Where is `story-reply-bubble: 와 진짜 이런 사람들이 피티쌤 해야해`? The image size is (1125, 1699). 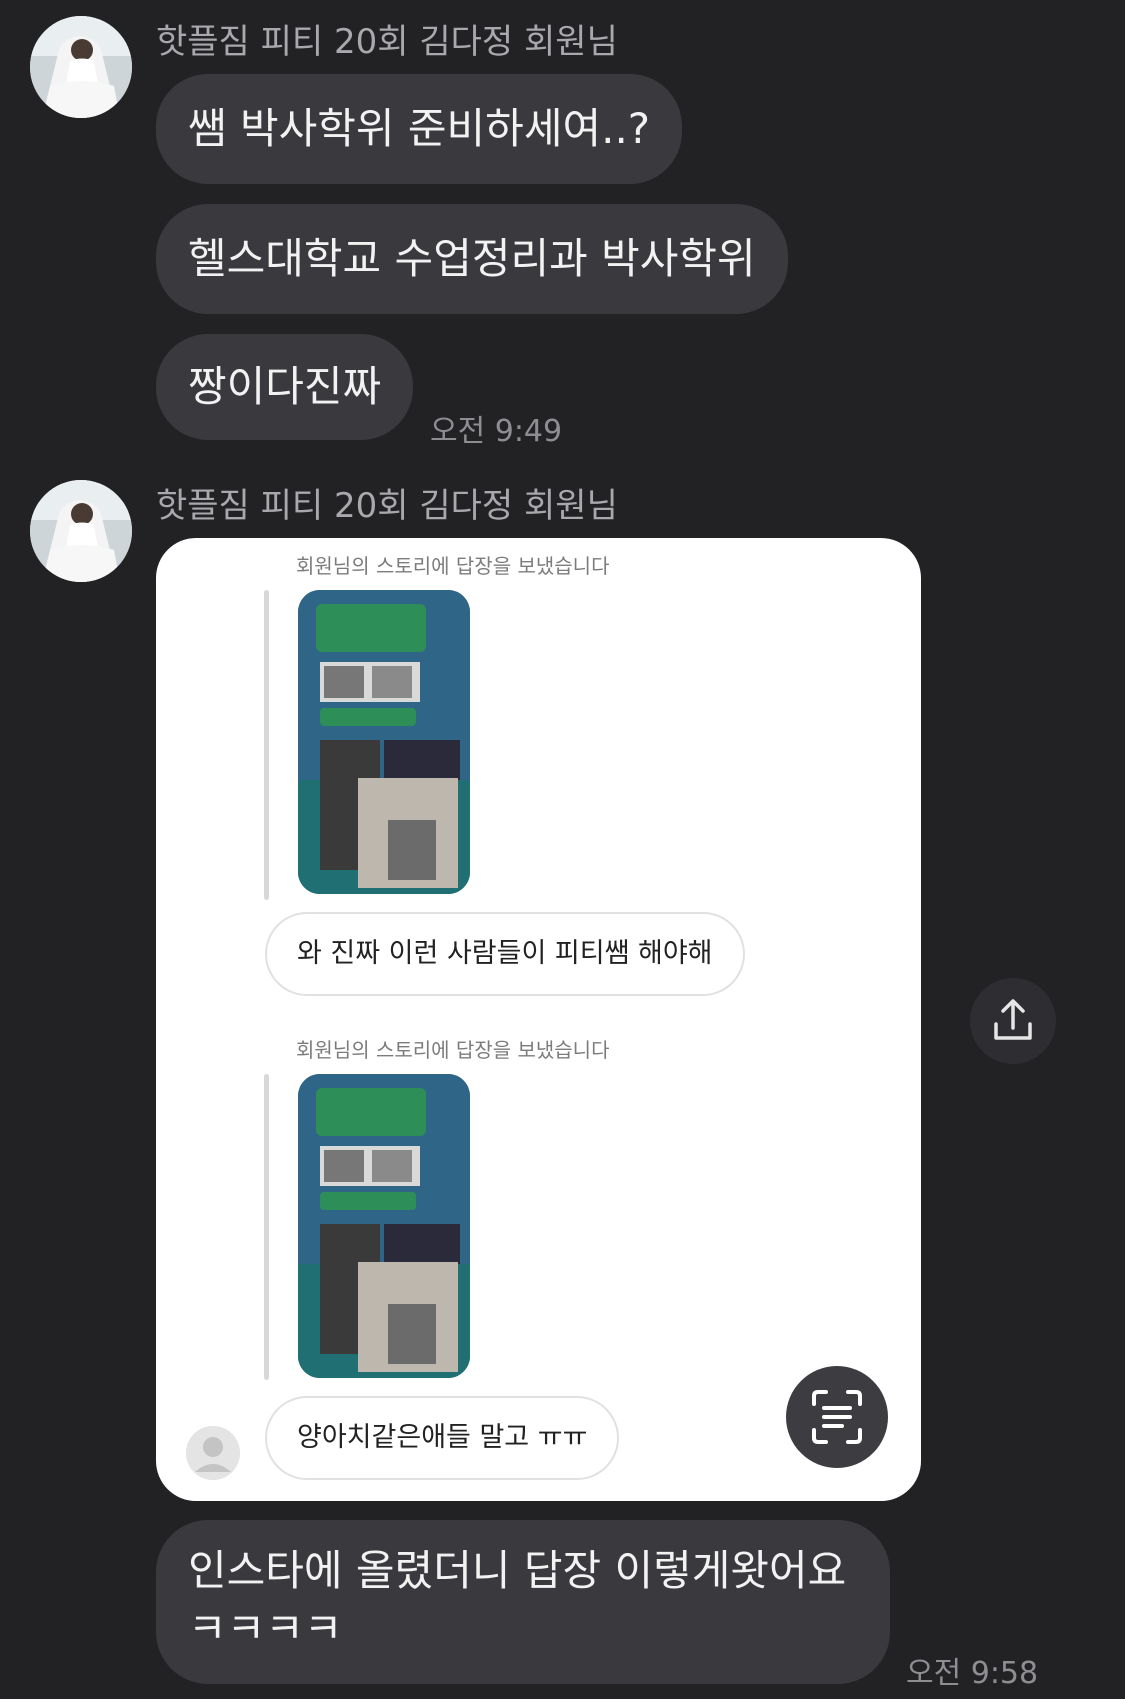 story-reply-bubble: 와 진짜 이런 사람들이 피티쌤 해야해 is located at coordinates (505, 954).